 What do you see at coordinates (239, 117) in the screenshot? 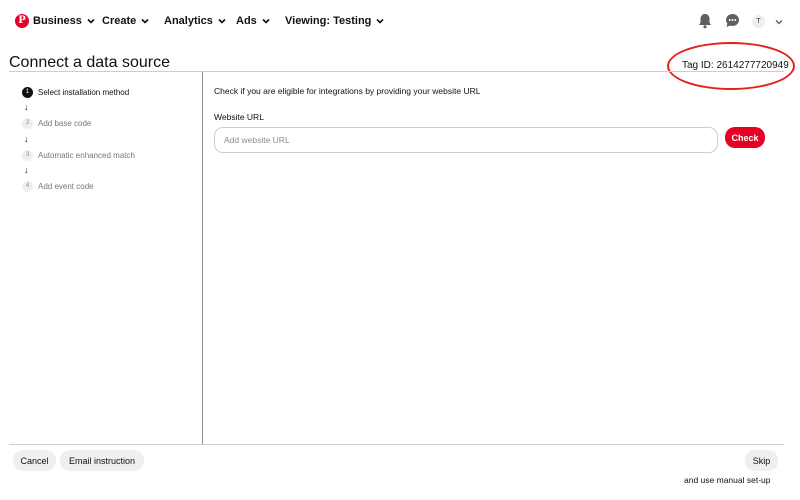
I see `website-url-label: Website URL` at bounding box center [239, 117].